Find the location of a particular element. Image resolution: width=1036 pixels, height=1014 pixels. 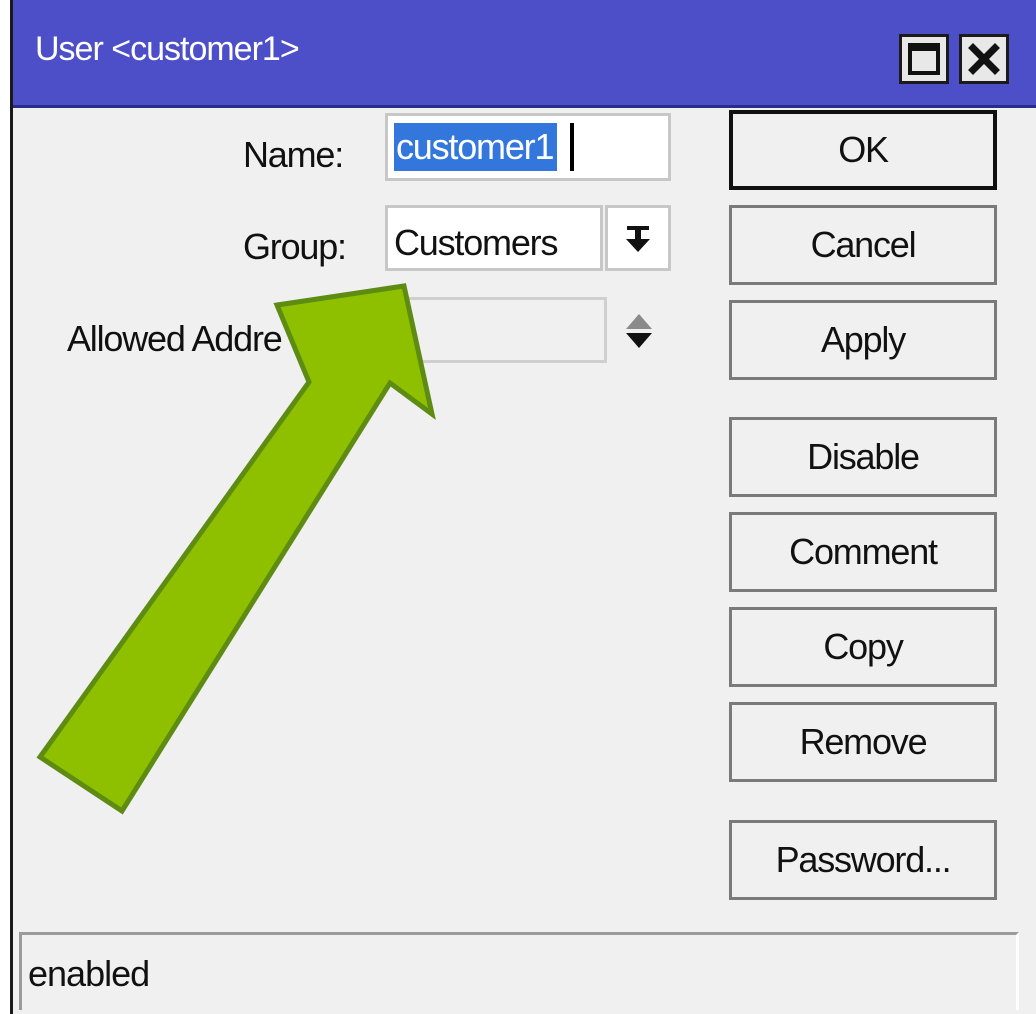

dropdown-arrow-icon is located at coordinates (638, 239).